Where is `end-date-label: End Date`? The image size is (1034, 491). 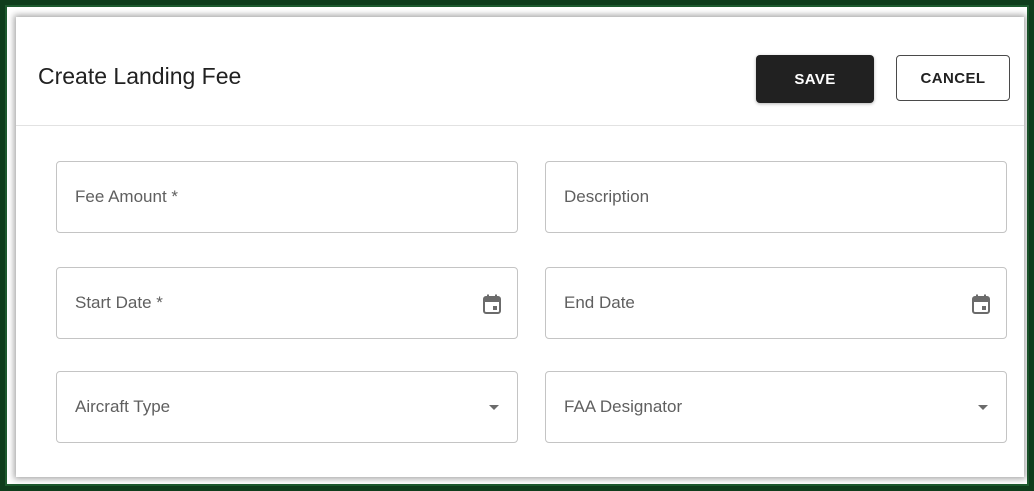
end-date-label: End Date is located at coordinates (599, 302).